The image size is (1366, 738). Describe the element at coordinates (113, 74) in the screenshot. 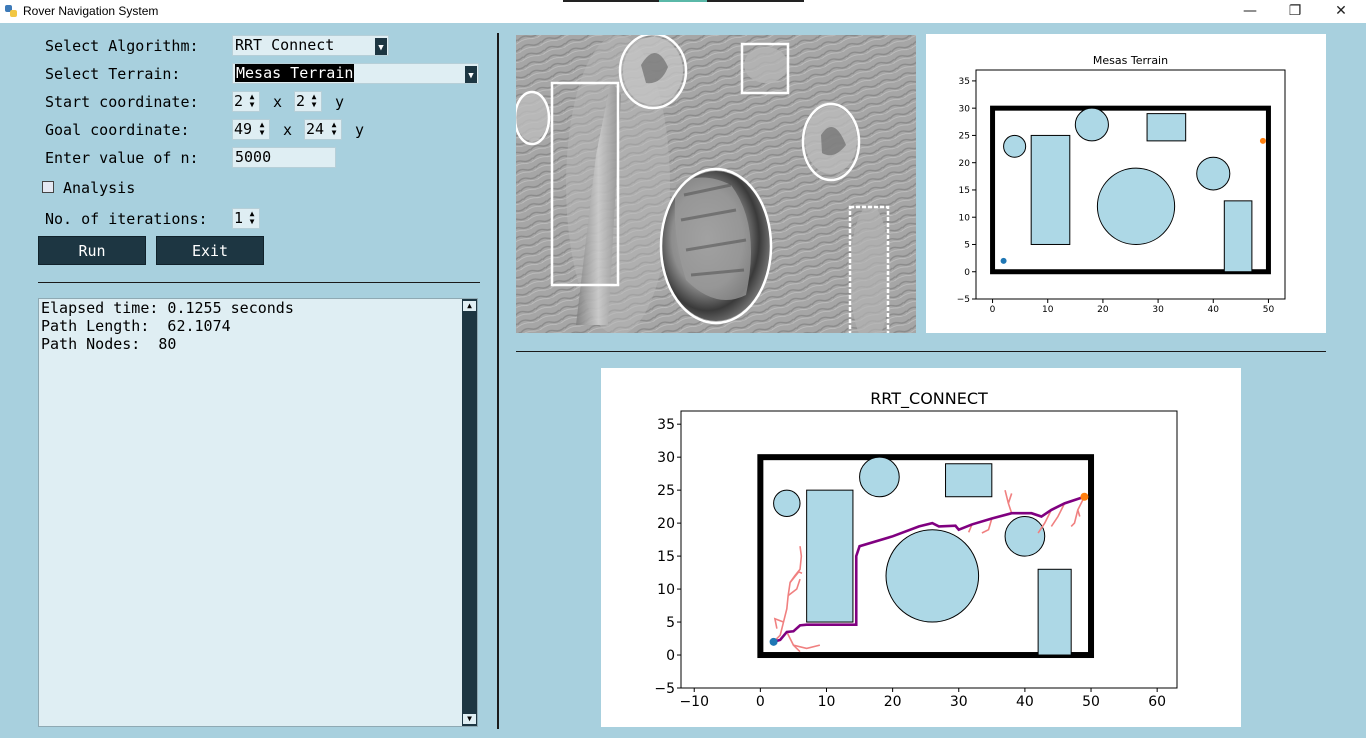

I see `terrain-label: Select Terrain:` at that location.